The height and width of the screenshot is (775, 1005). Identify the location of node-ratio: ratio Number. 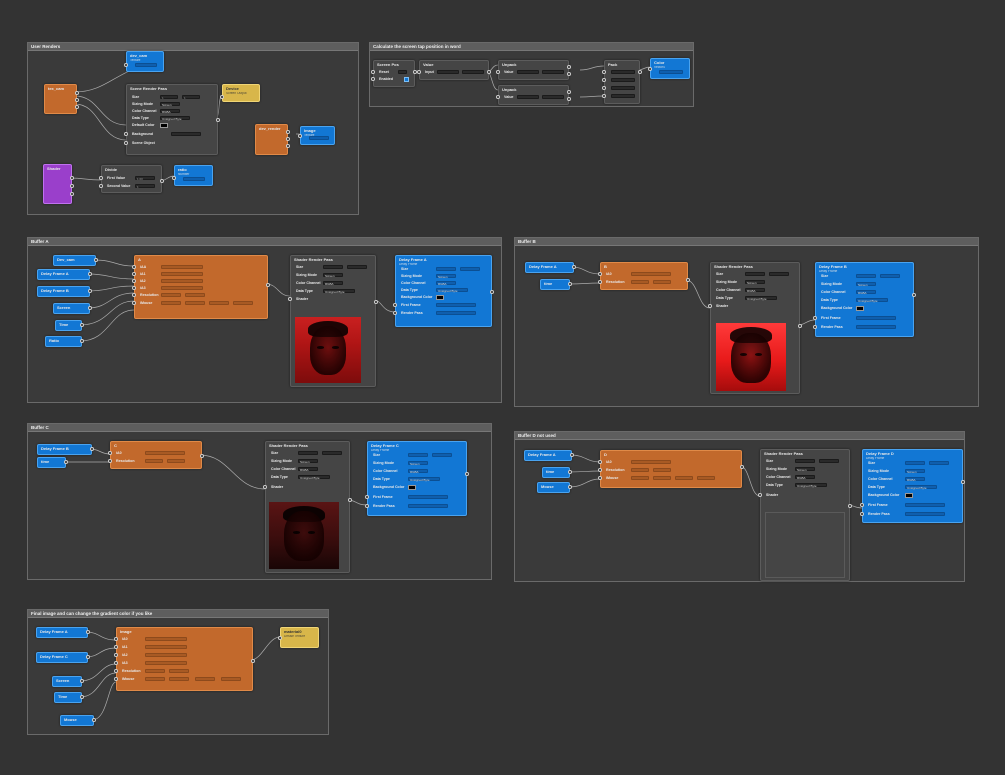
(192, 175).